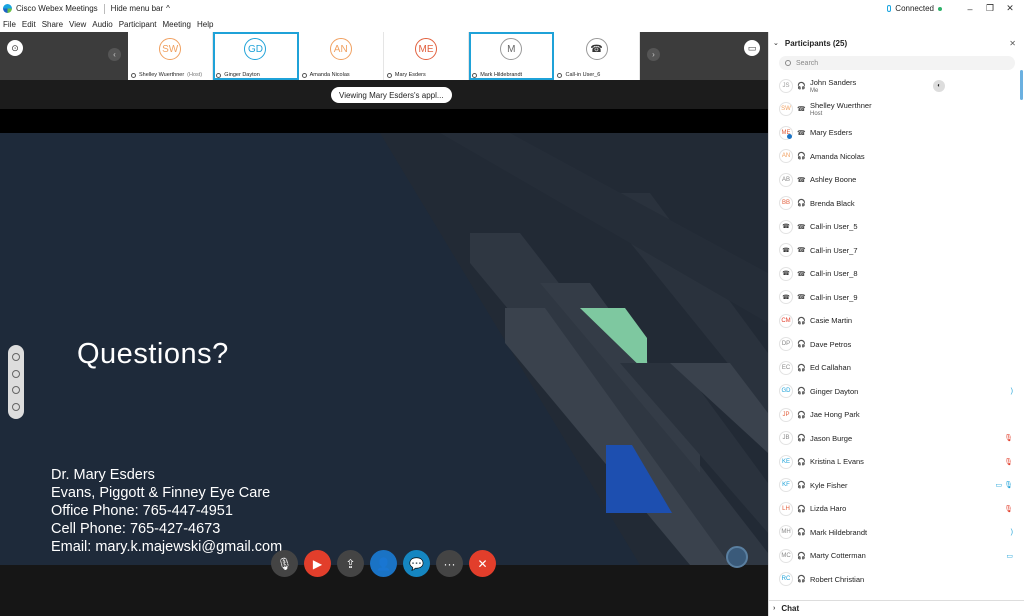 This screenshot has width=1024, height=616. What do you see at coordinates (426, 56) in the screenshot?
I see `filmstrip-tile: ME Mary Esders` at bounding box center [426, 56].